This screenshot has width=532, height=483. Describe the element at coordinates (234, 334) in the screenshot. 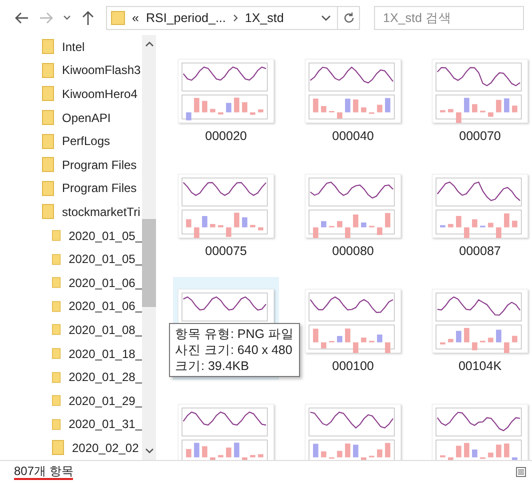

I see `tooltip-line: 항목 유형: PNG 파일` at that location.